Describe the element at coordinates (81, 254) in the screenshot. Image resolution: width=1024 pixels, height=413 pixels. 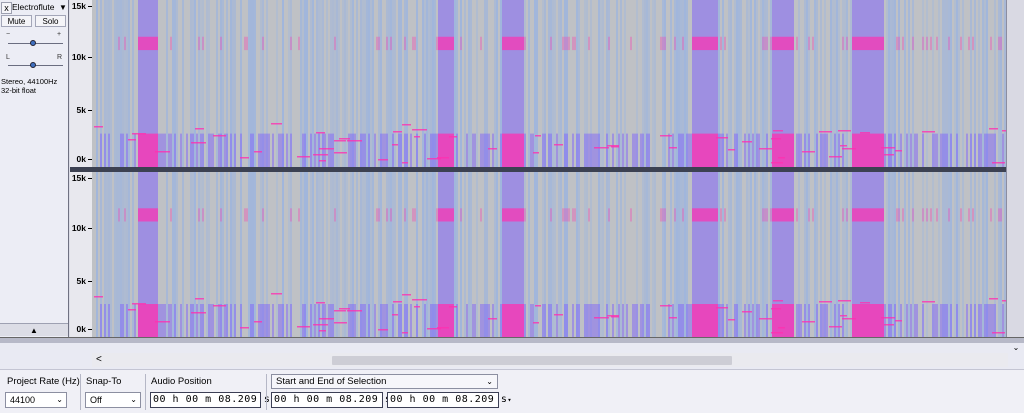
I see `frequency-ruler-right-channel: 15k 10k 5k 0k` at that location.